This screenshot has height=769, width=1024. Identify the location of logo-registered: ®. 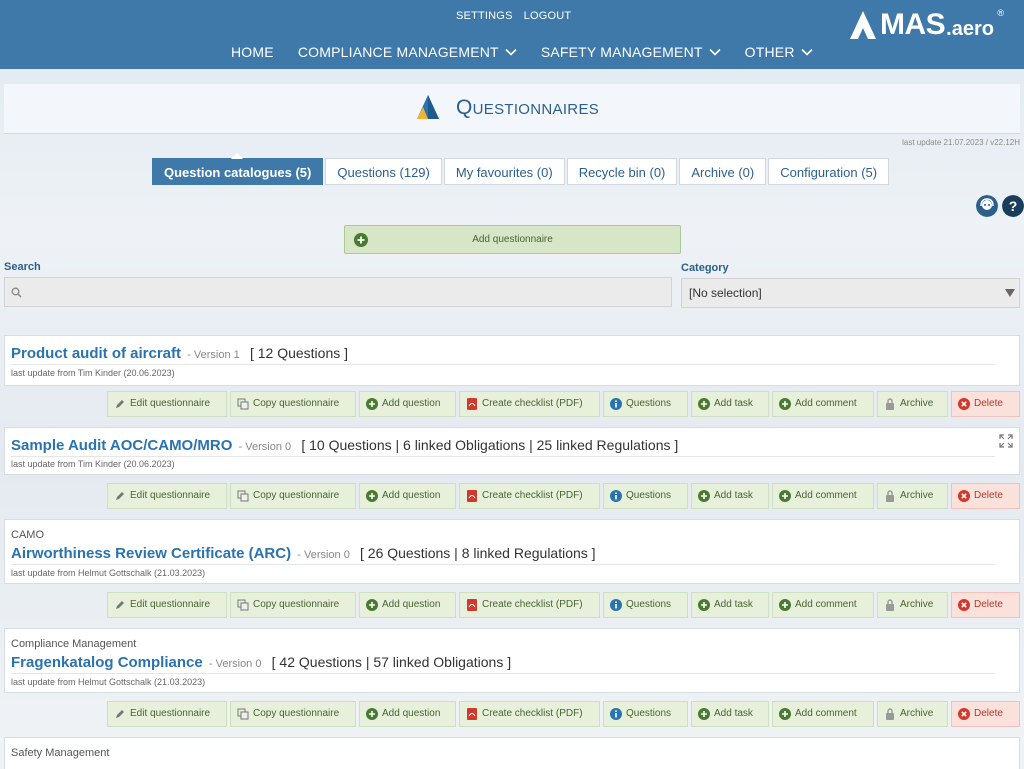
(1000, 13).